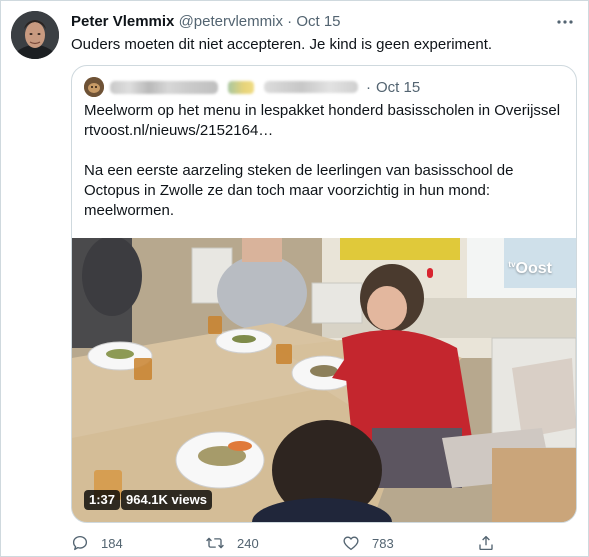 The image size is (589, 557). What do you see at coordinates (122, 21) in the screenshot?
I see `author-name: Peter Vlemmix` at bounding box center [122, 21].